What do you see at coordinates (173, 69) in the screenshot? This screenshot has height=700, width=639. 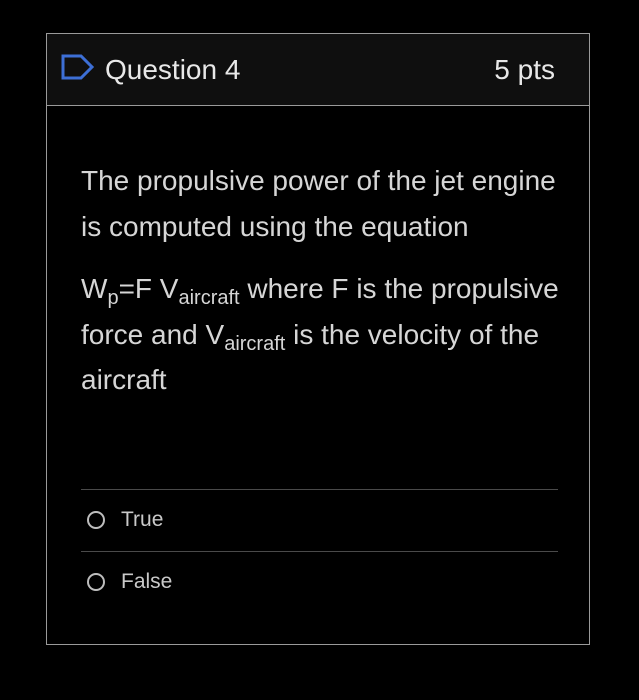 I see `question-title: Question 4` at bounding box center [173, 69].